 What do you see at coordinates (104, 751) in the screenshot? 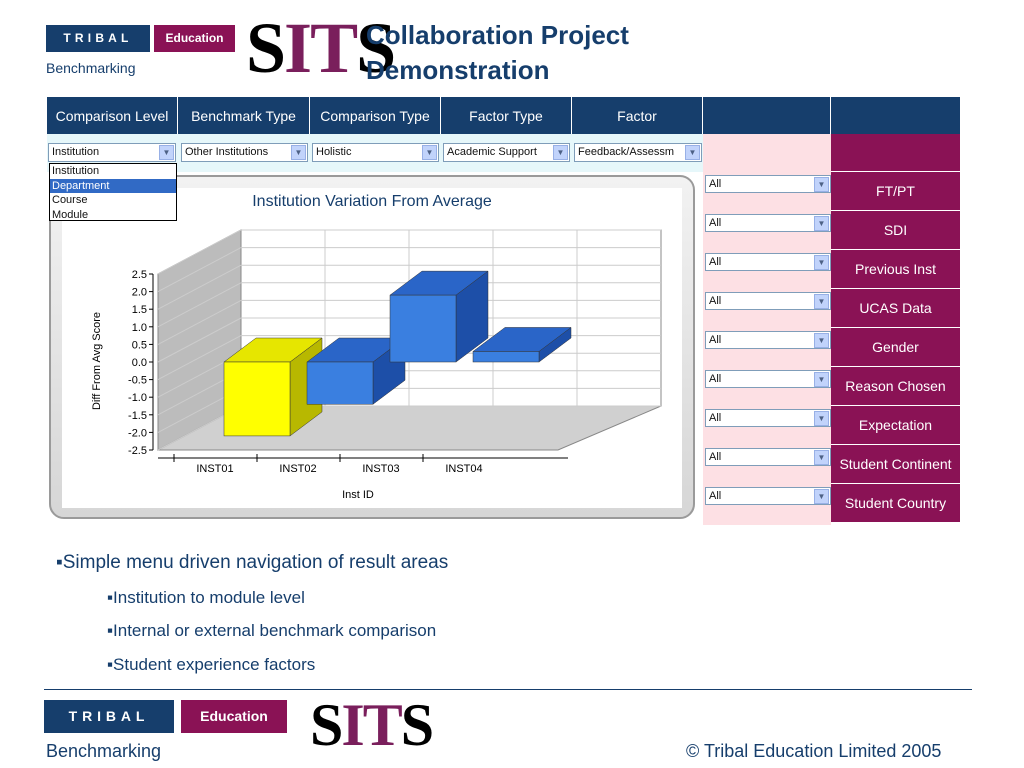
I see `footer-benchmarking: Benchmarking` at bounding box center [104, 751].